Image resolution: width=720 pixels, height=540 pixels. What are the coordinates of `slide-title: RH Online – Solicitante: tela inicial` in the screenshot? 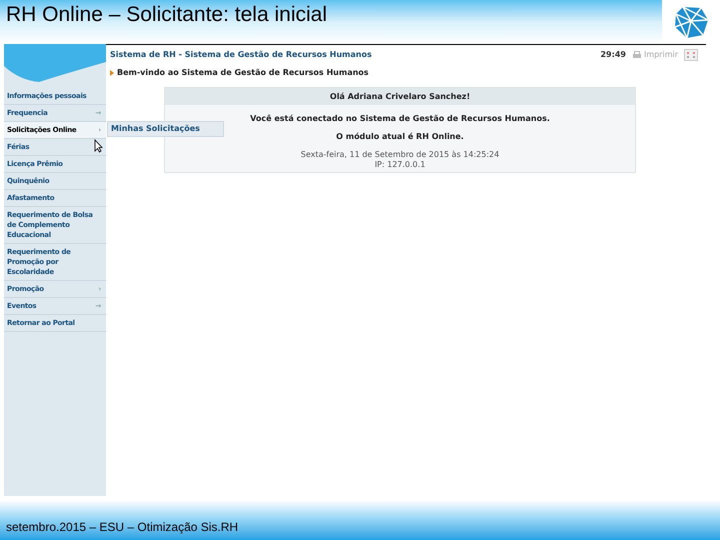 It's located at (166, 15).